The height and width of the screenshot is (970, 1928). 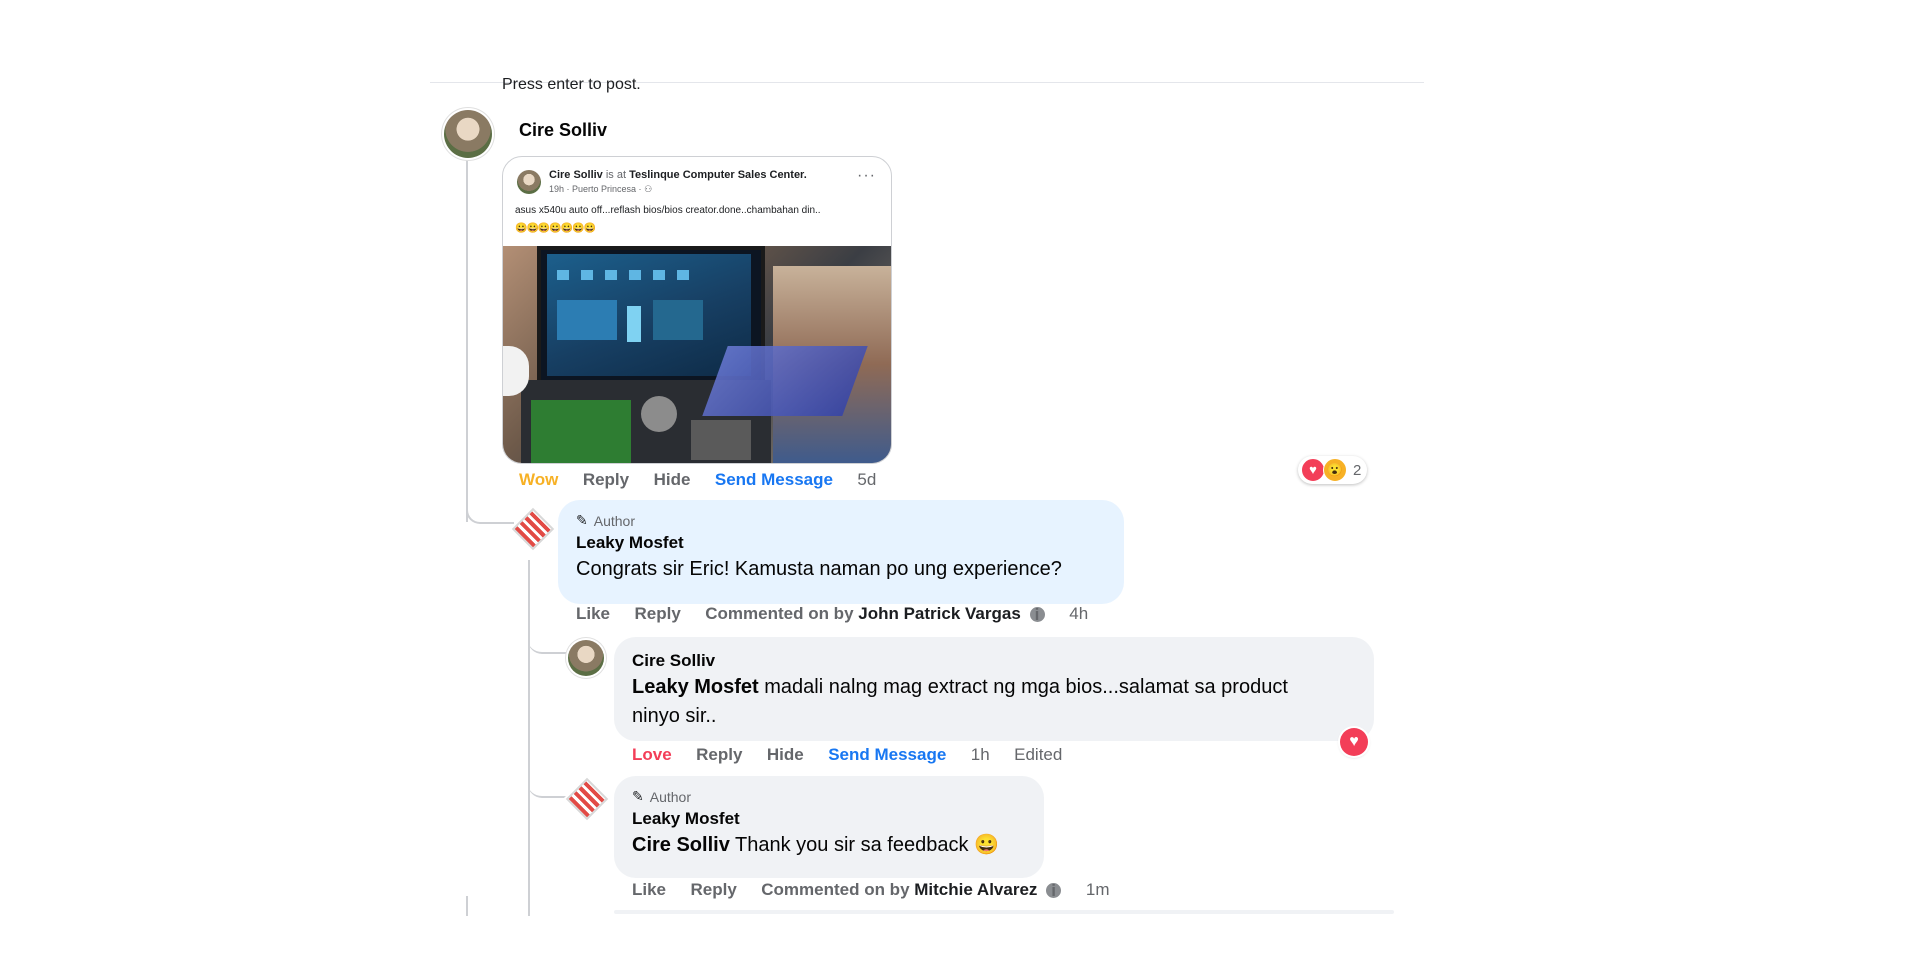 I want to click on mention: Cire Solliv, so click(x=681, y=845).